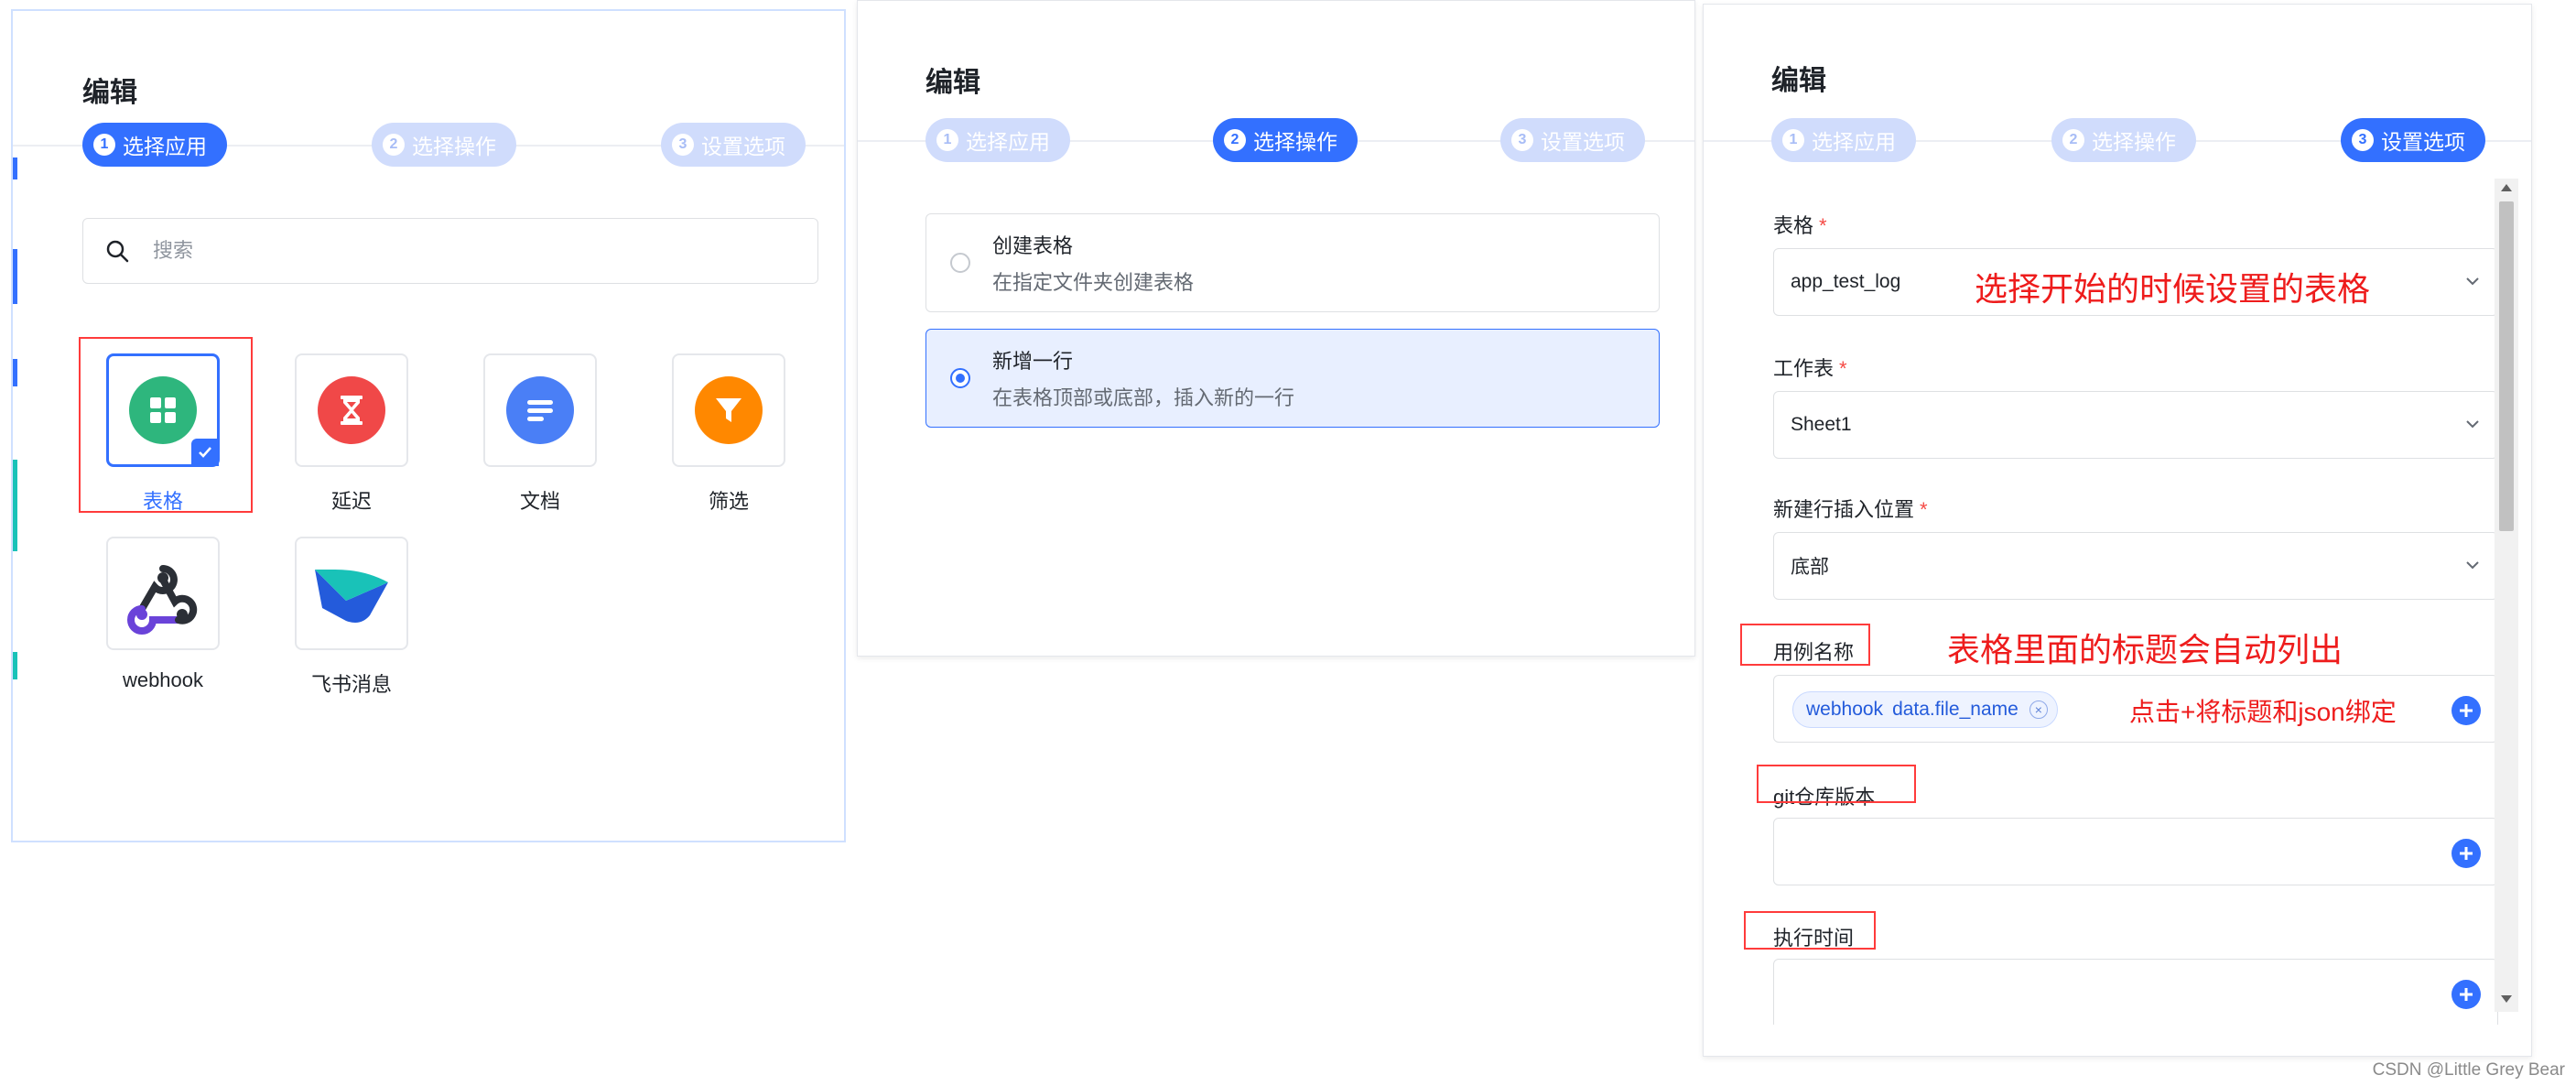 The image size is (2576, 1086). I want to click on app-feishu-message: 飞书消息, so click(351, 618).